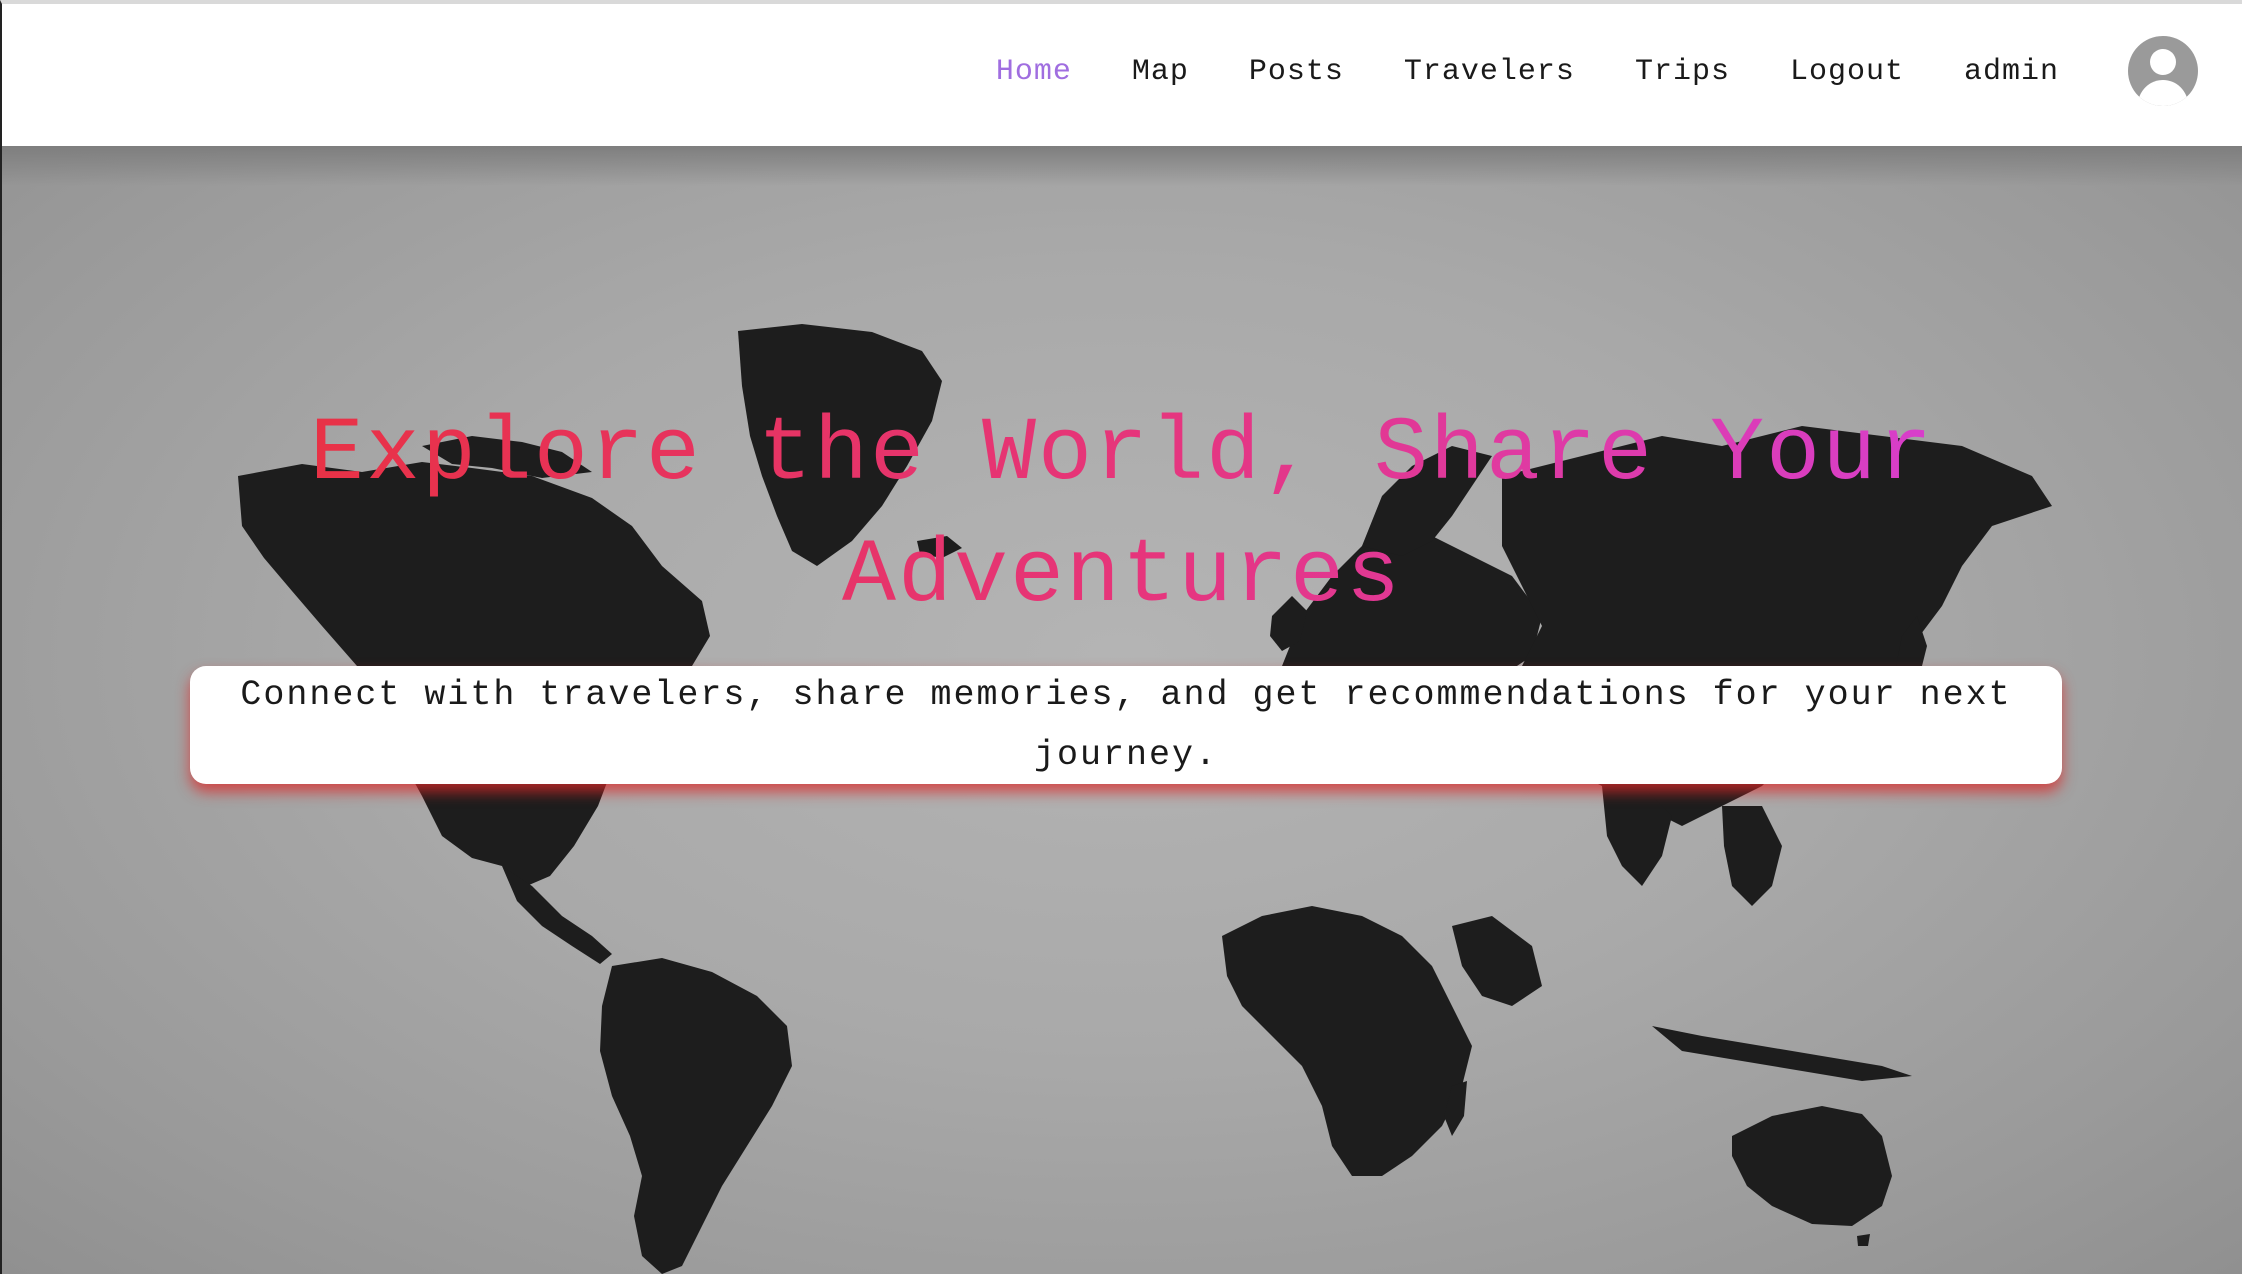 The width and height of the screenshot is (2242, 1274). Describe the element at coordinates (1160, 72) in the screenshot. I see `nav-map-link: Map` at that location.